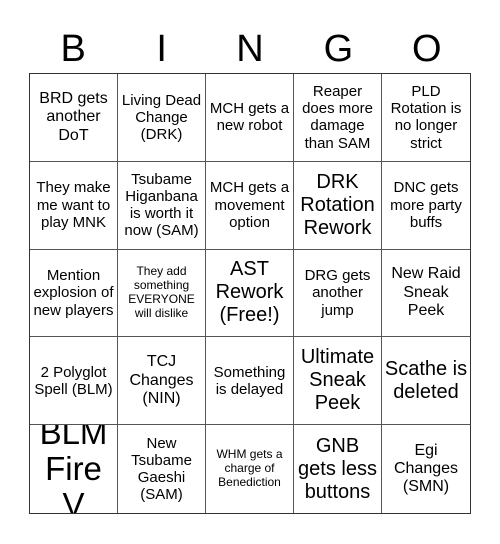  I want to click on bingo-cell: Tsubame Higanbana is worth it now (SAM), so click(162, 205).